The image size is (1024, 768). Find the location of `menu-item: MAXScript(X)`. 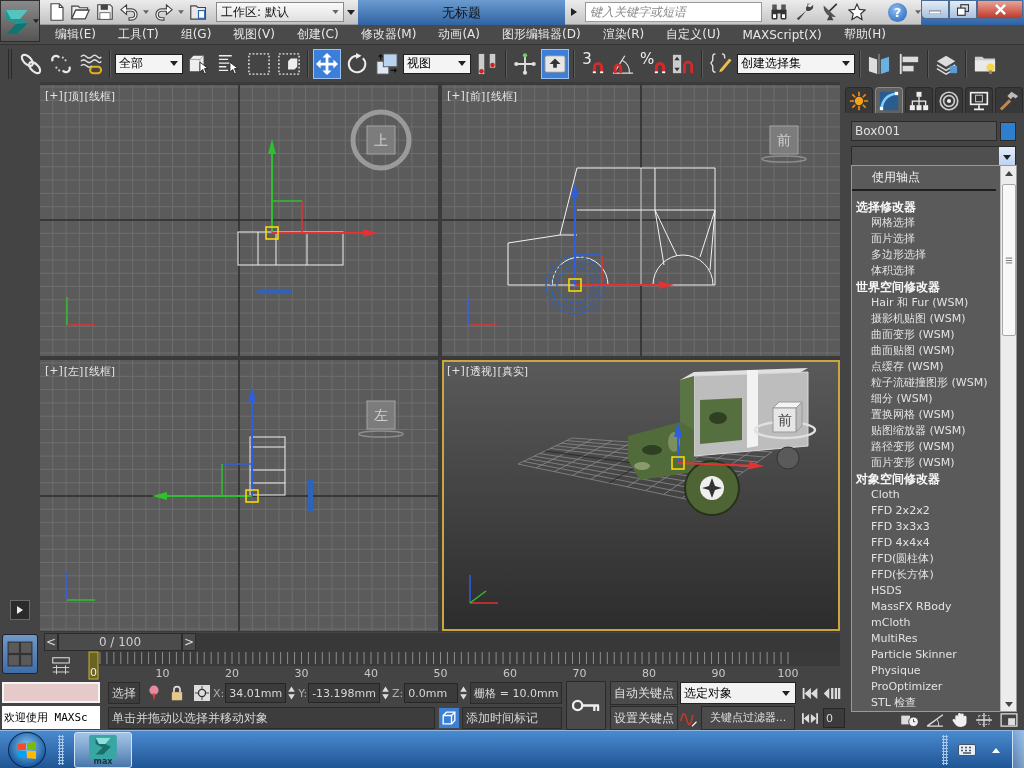

menu-item: MAXScript(X) is located at coordinates (782, 34).